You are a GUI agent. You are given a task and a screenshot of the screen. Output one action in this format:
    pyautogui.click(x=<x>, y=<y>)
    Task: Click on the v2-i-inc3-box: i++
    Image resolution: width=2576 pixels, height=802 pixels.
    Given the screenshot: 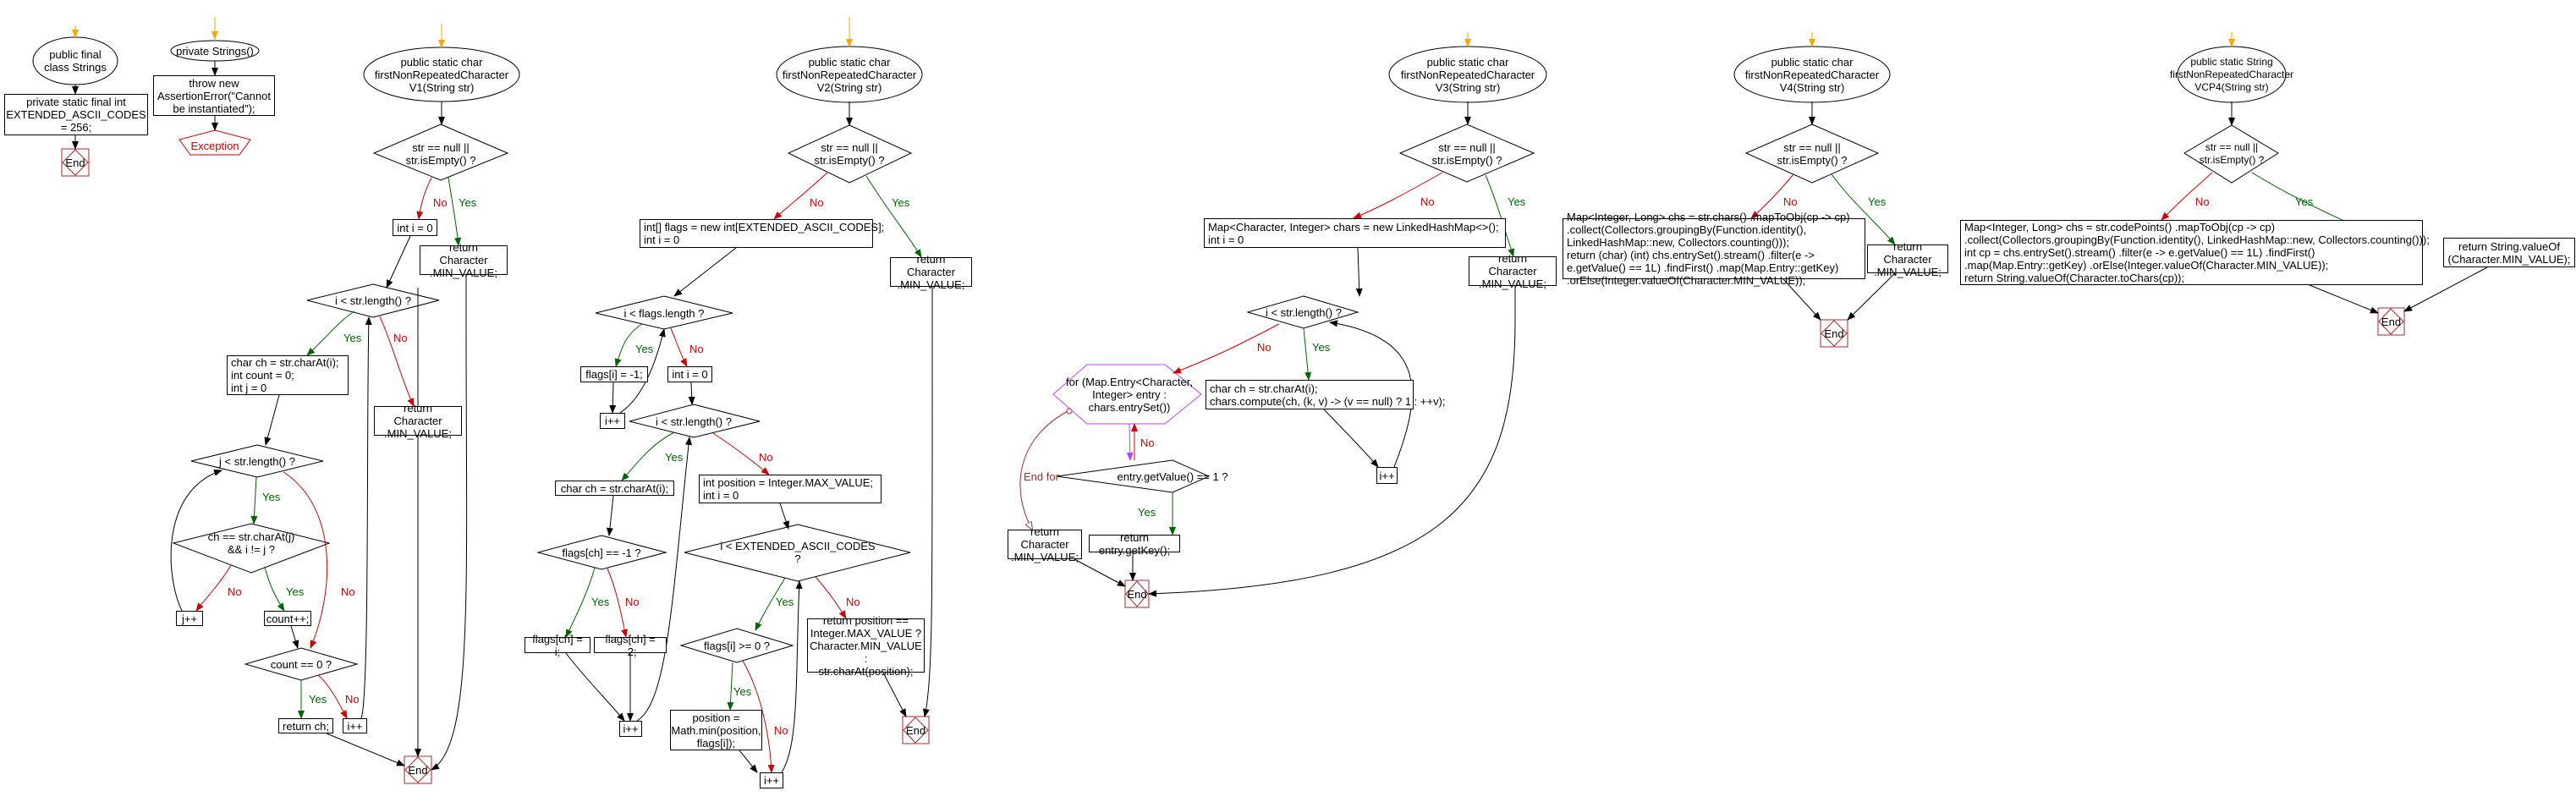 What is the action you would take?
    pyautogui.click(x=771, y=780)
    